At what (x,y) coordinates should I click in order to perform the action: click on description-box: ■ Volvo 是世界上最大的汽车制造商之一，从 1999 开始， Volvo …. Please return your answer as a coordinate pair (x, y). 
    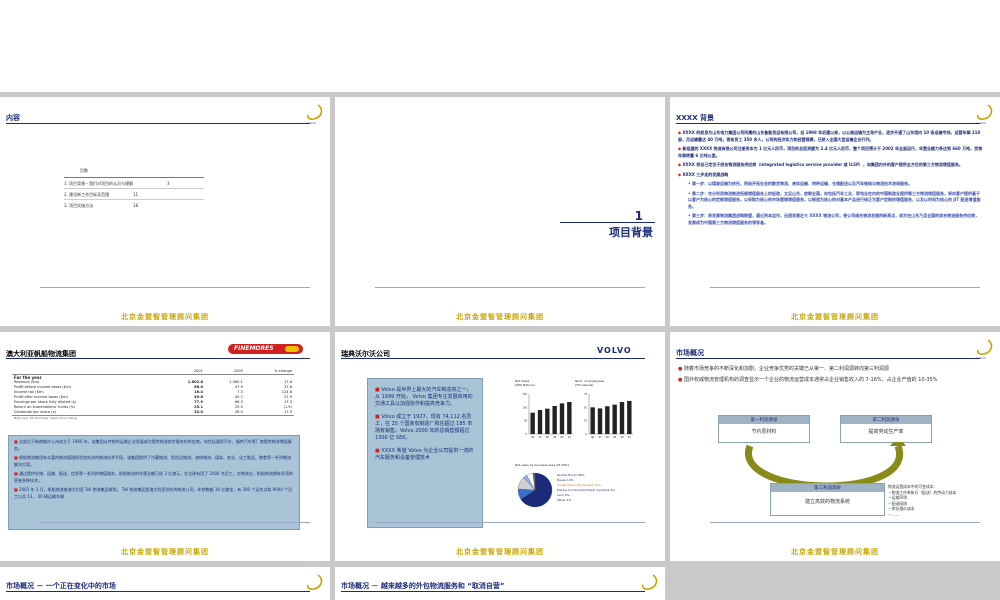
    Looking at the image, I should click on (425, 453).